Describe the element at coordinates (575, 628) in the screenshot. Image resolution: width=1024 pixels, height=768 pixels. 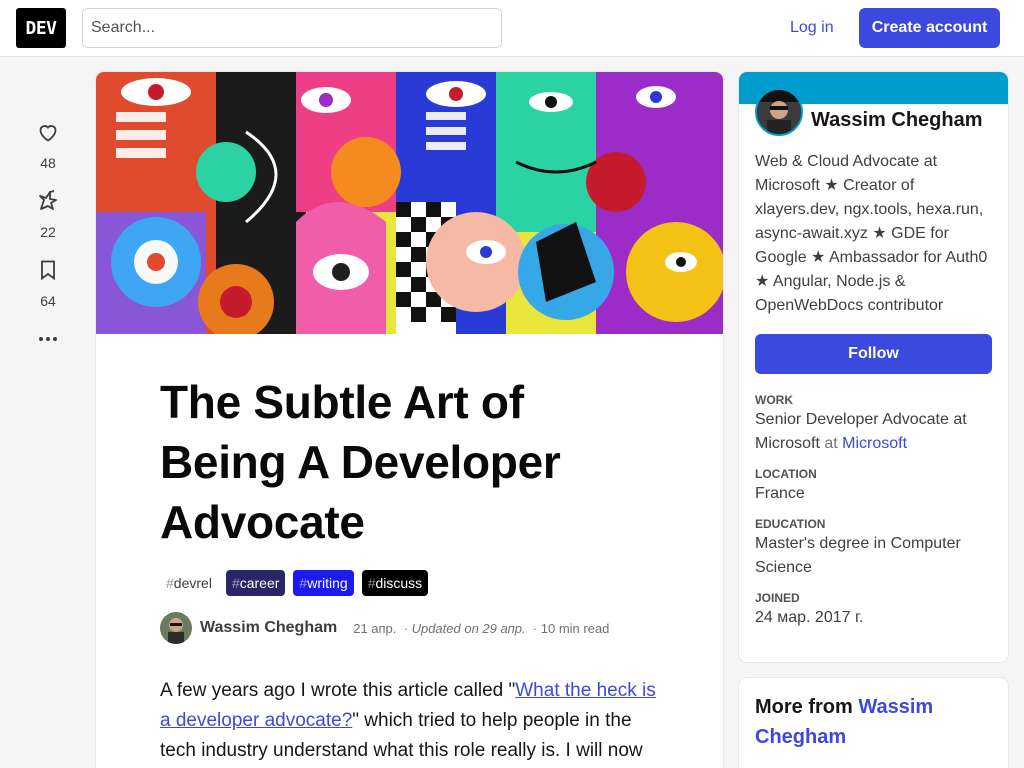
I see `read-time: 10 min read` at that location.